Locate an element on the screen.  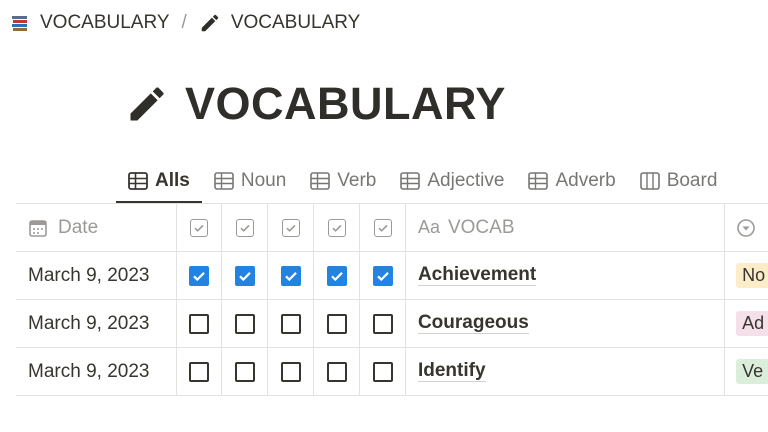
tab-label: Adverb is located at coordinates (585, 180).